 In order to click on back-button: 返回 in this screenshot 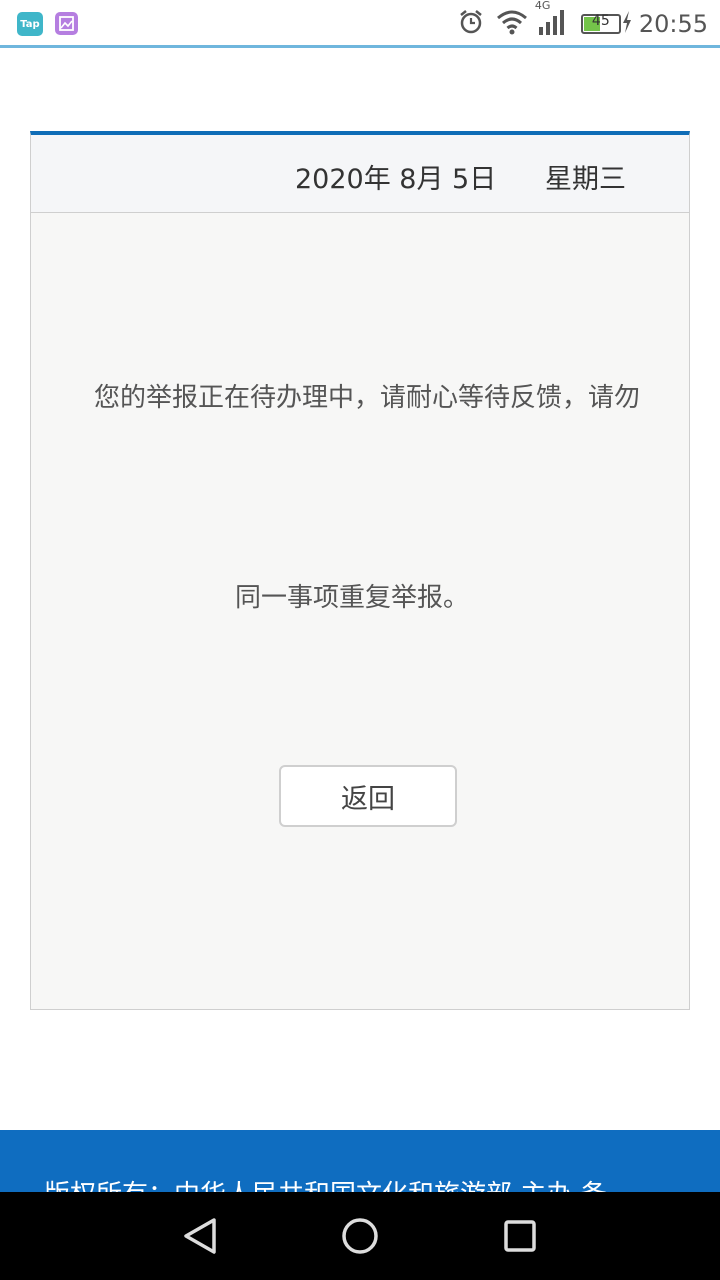, I will do `click(368, 796)`.